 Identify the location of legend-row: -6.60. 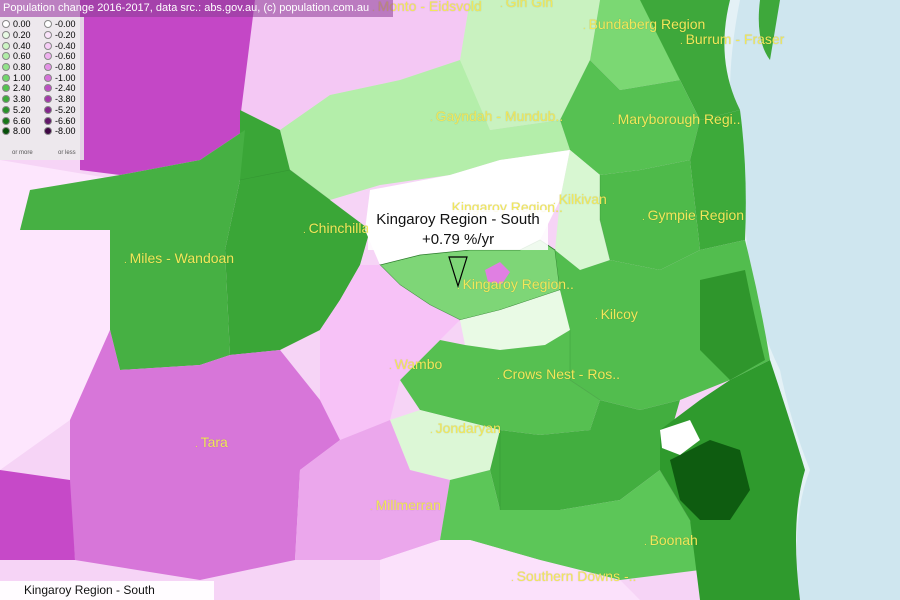
(60, 120).